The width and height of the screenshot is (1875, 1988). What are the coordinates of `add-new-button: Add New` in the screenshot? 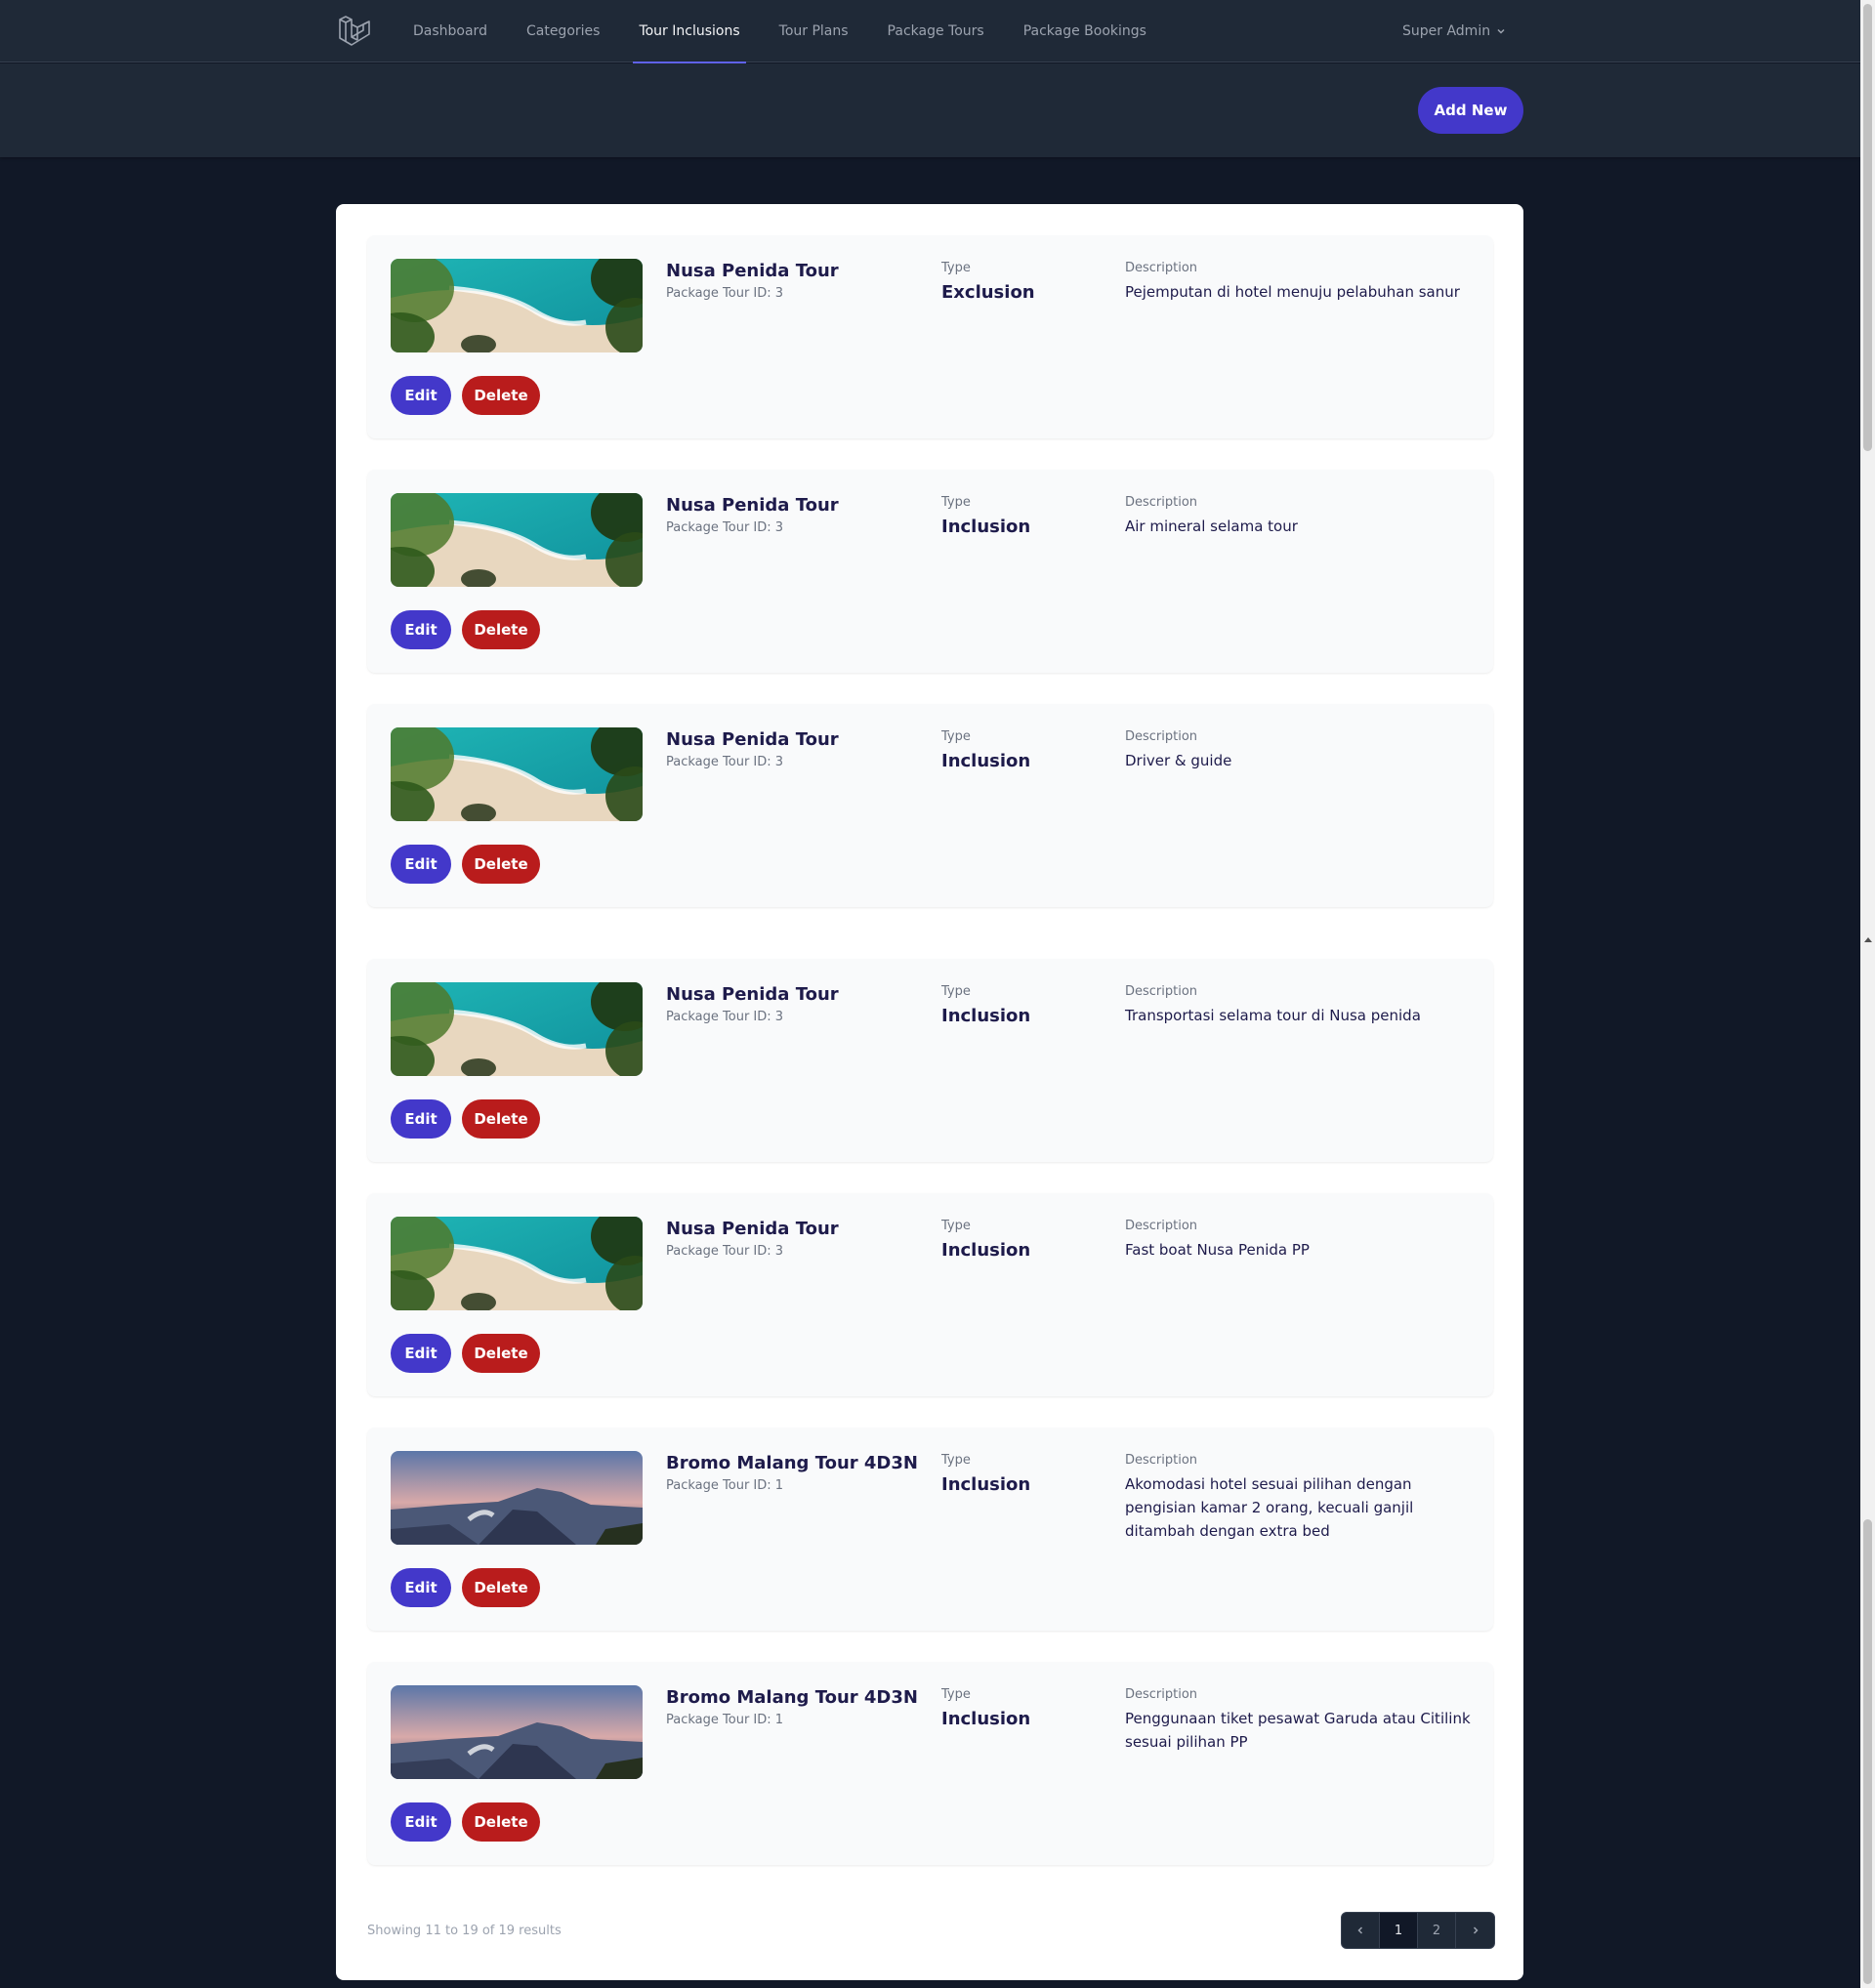 It's located at (1471, 110).